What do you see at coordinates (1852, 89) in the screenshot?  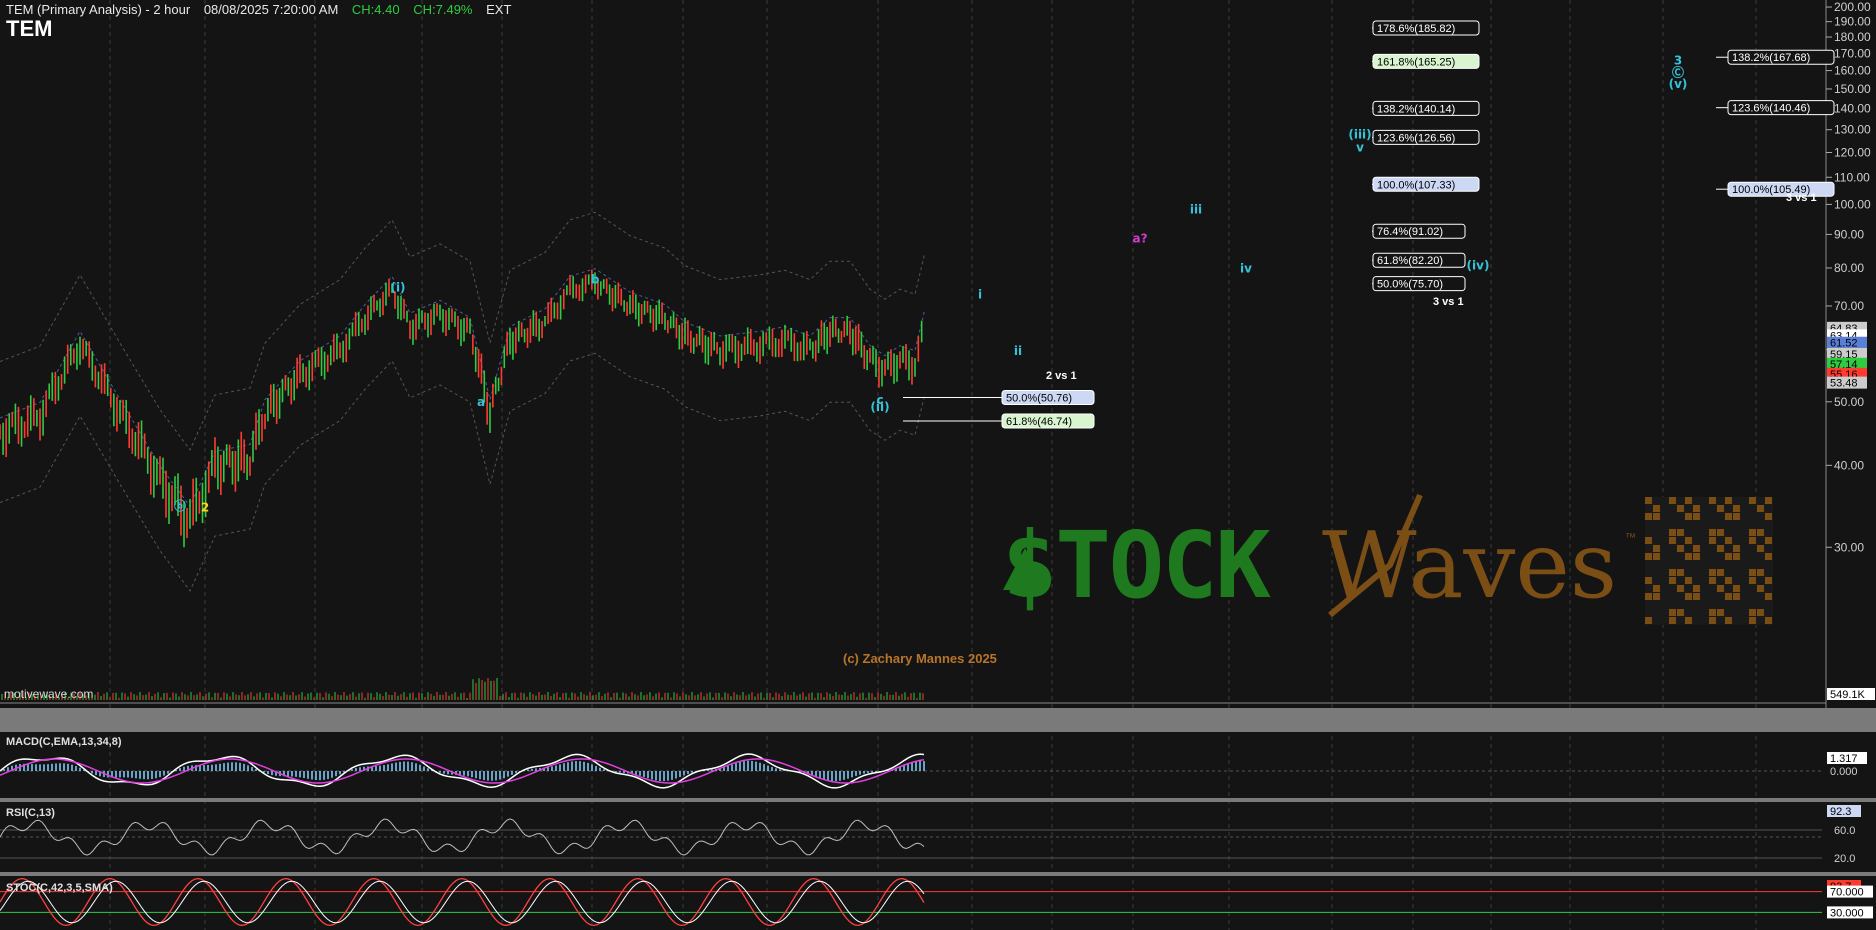 I see `y-tick-label: 150.00` at bounding box center [1852, 89].